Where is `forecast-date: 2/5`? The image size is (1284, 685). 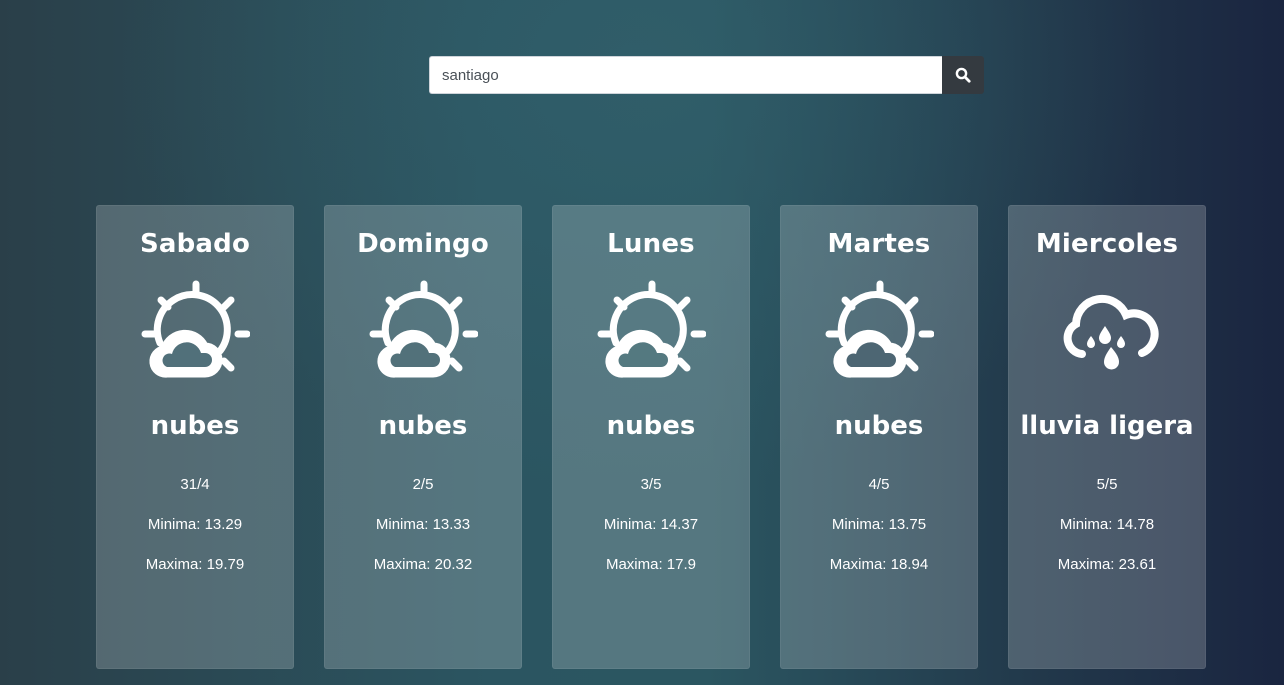 forecast-date: 2/5 is located at coordinates (423, 484).